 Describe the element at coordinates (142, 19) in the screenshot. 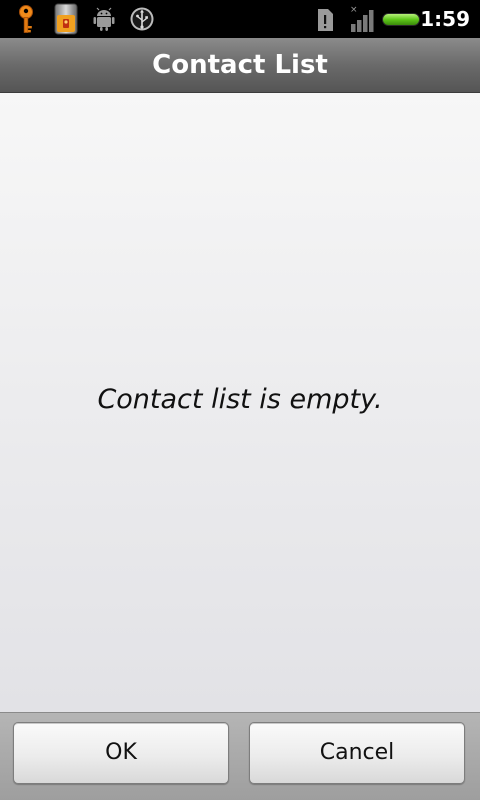

I see `usb-icon` at that location.